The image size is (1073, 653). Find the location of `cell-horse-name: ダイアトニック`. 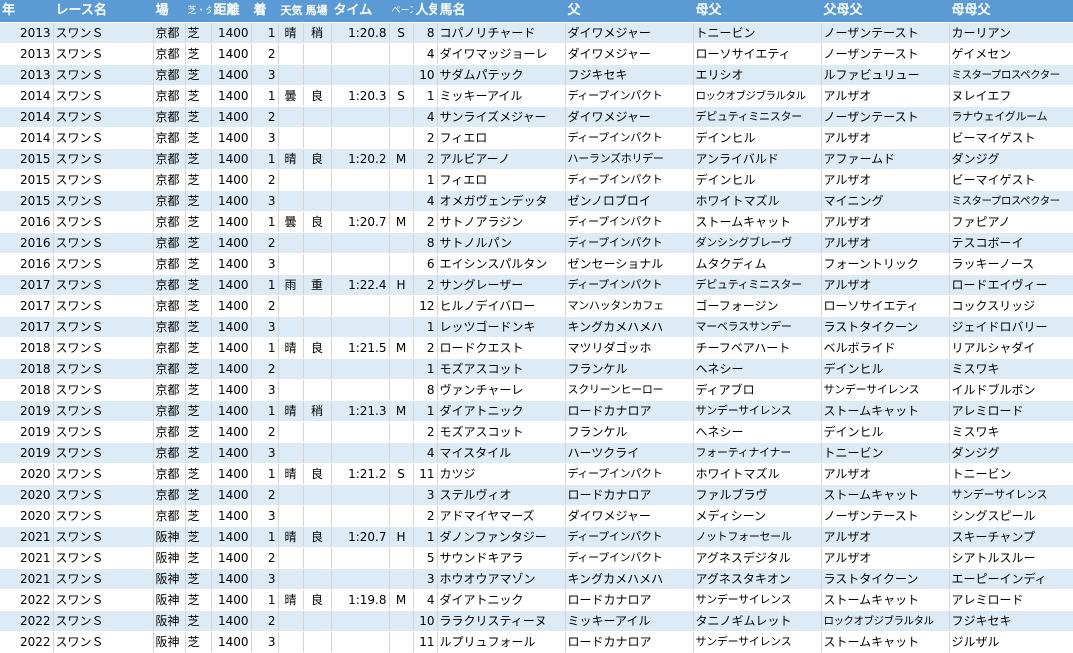

cell-horse-name: ダイアトニック is located at coordinates (501, 411).